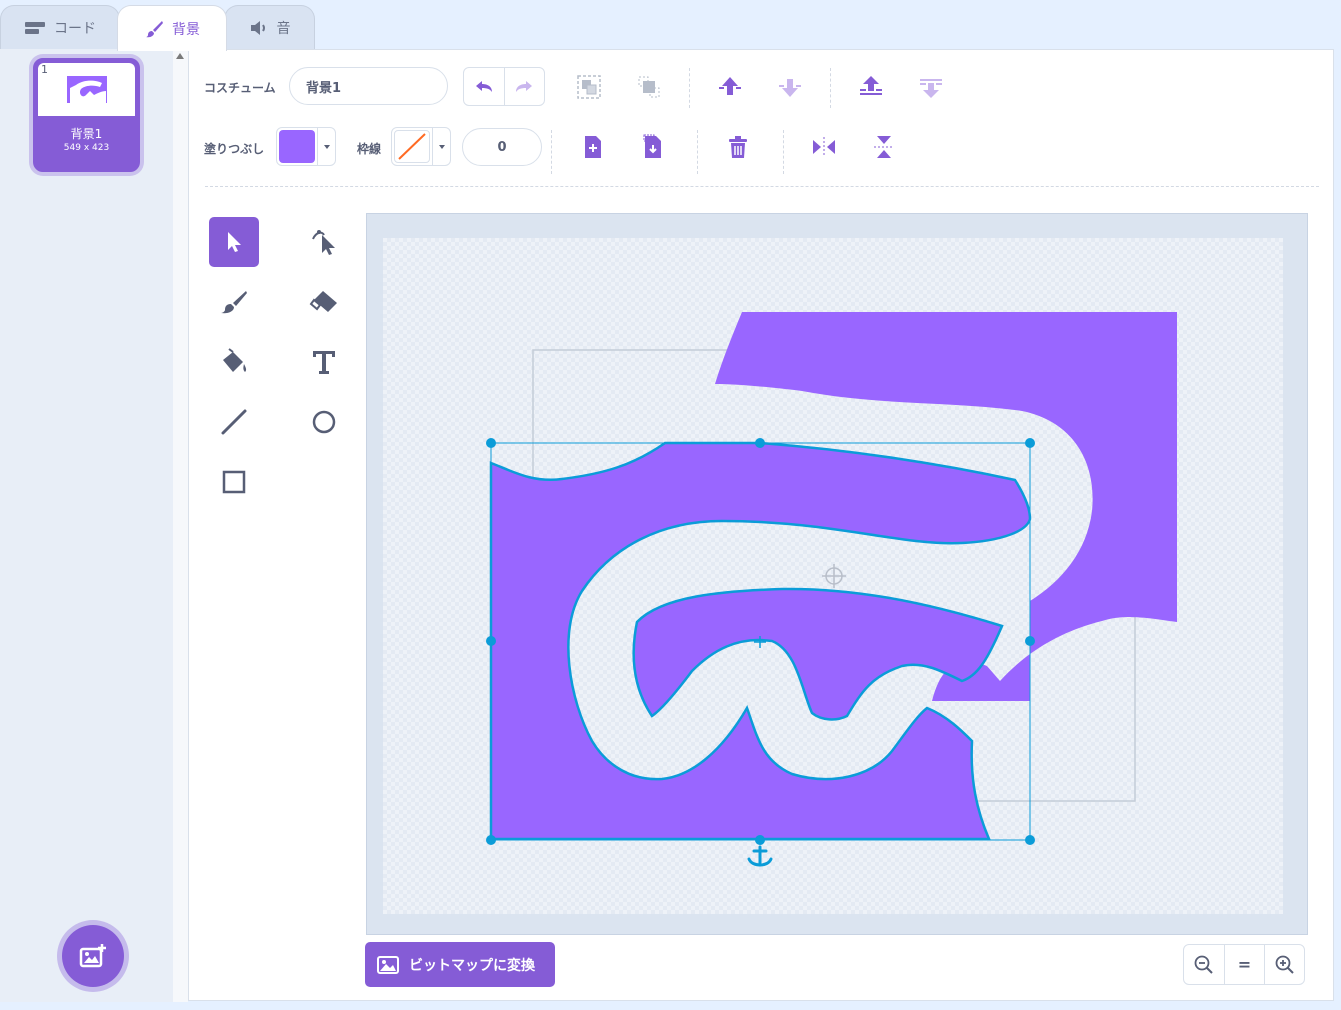  I want to click on arrow-pointer-icon, so click(234, 242).